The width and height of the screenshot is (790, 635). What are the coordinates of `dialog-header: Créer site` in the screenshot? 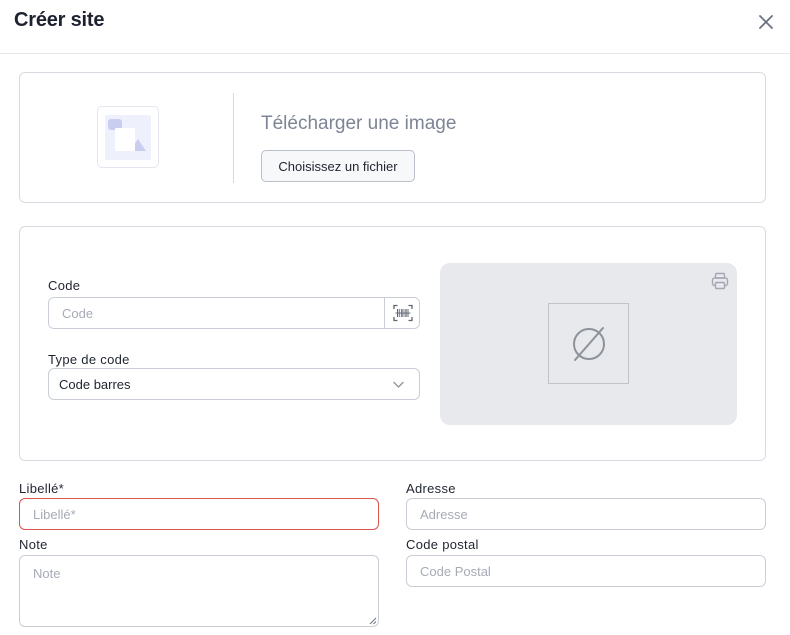 It's located at (395, 27).